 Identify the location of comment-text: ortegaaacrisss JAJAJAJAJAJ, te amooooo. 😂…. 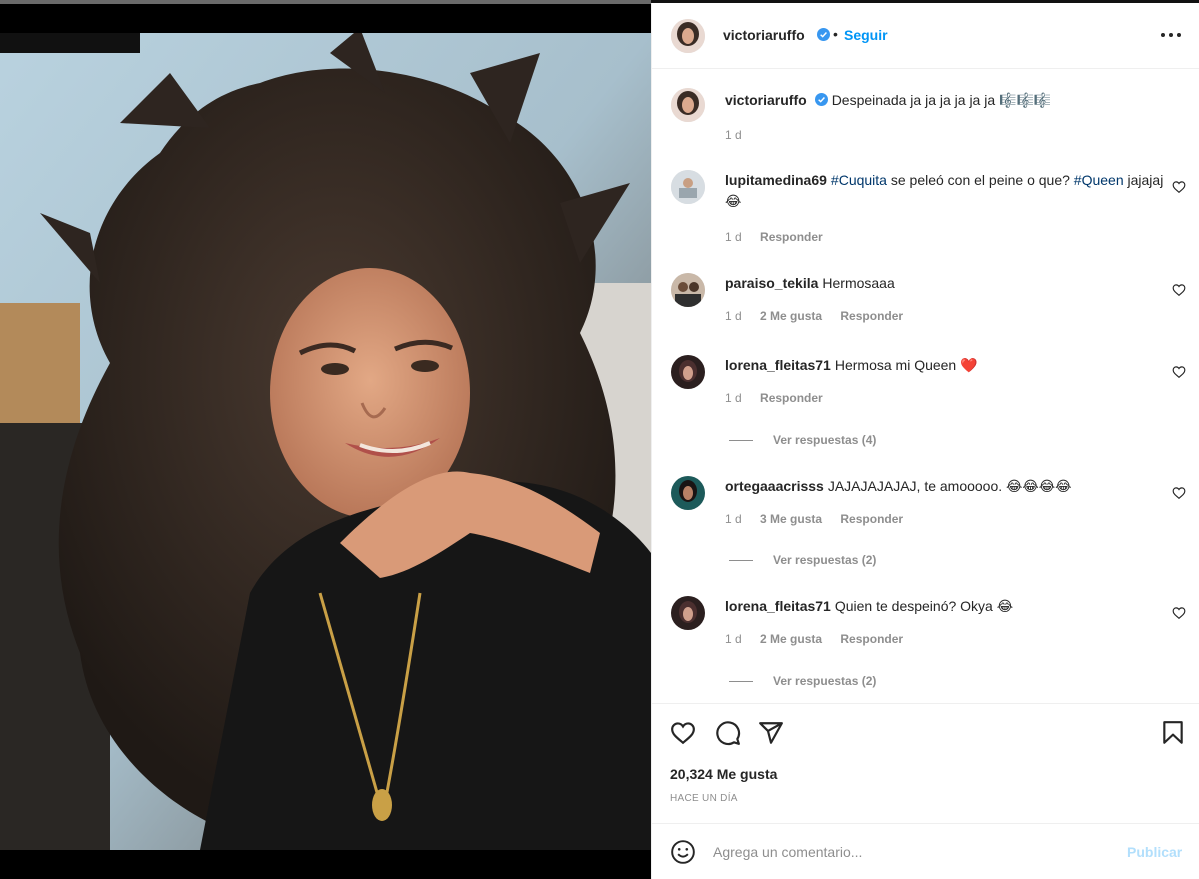
(945, 486).